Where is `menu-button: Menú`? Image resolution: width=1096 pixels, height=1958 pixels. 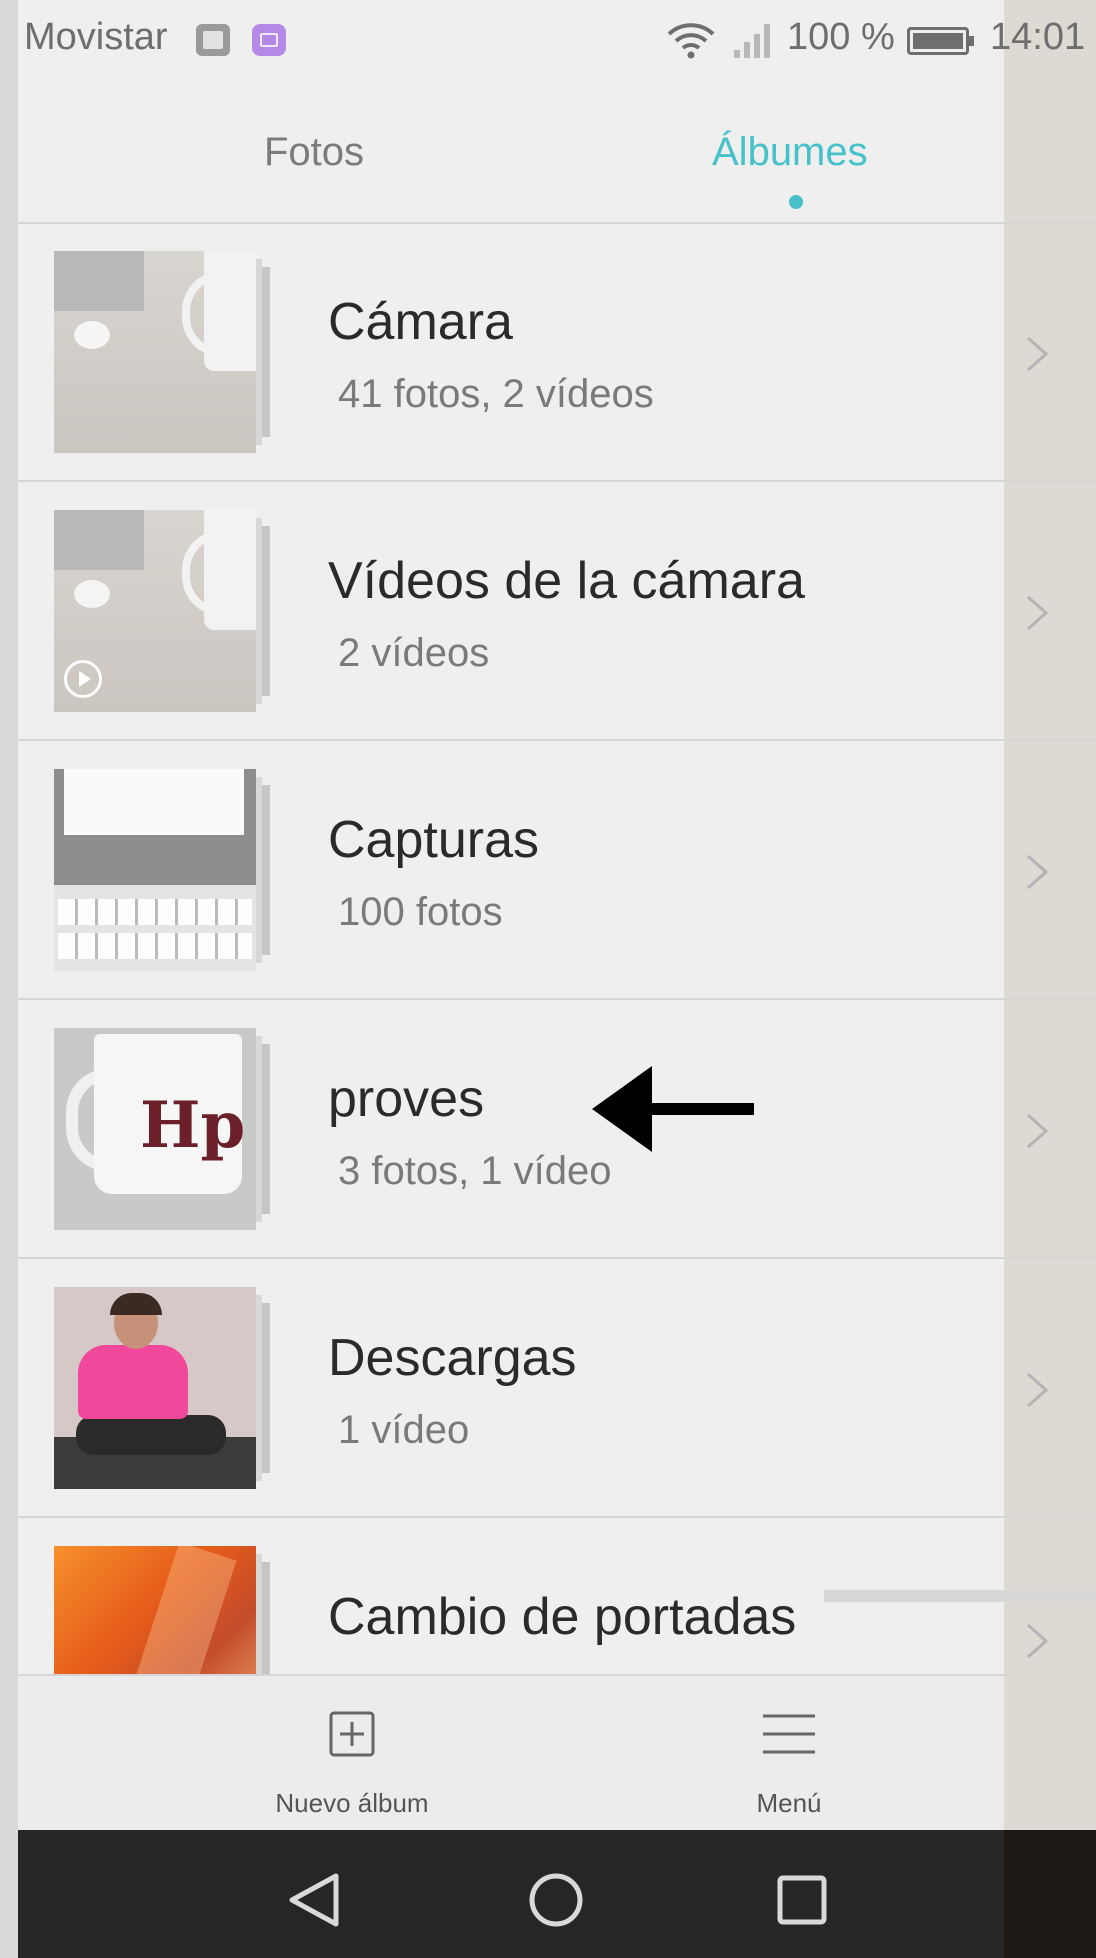 menu-button: Menú is located at coordinates (789, 1754).